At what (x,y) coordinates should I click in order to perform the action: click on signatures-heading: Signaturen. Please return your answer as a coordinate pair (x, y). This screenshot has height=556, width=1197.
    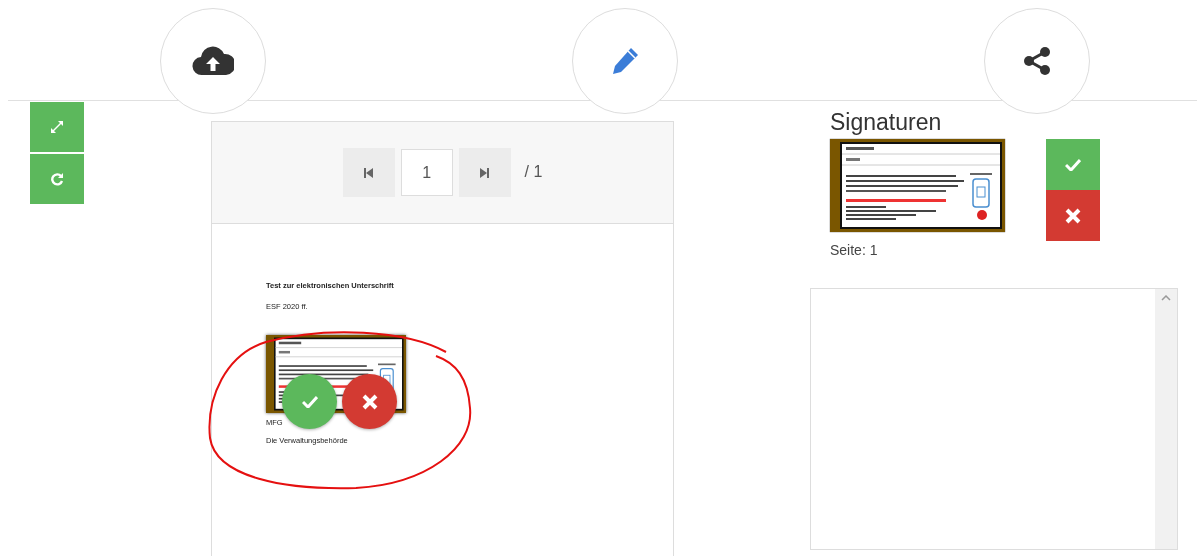
    Looking at the image, I should click on (886, 122).